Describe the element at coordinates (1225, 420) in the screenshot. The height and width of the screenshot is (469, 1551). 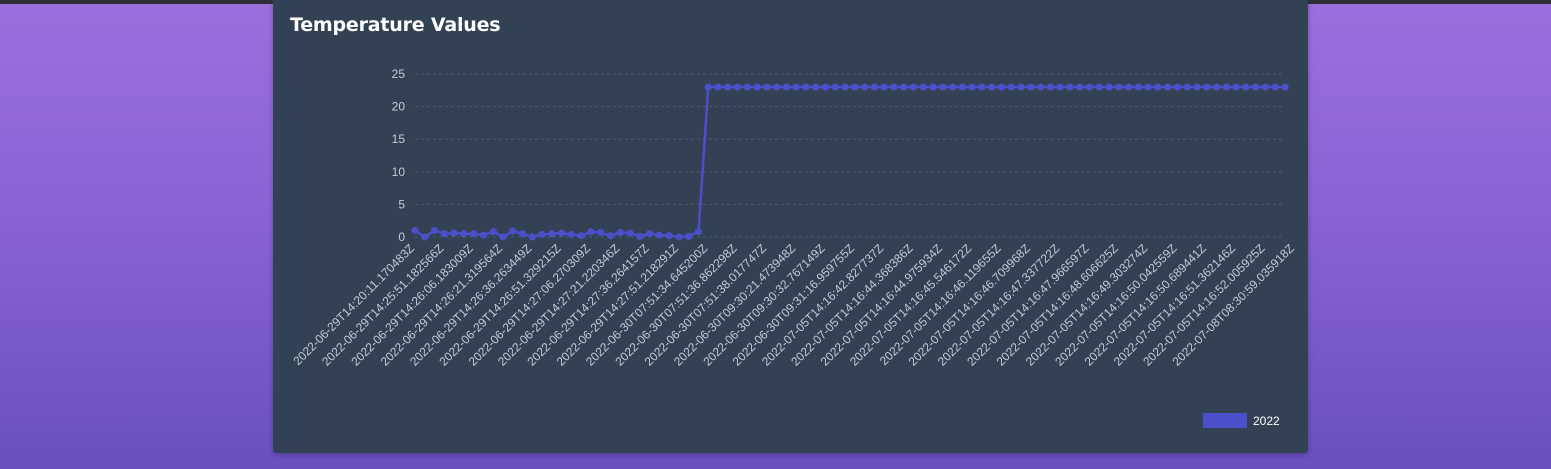
I see `legend-swatch` at that location.